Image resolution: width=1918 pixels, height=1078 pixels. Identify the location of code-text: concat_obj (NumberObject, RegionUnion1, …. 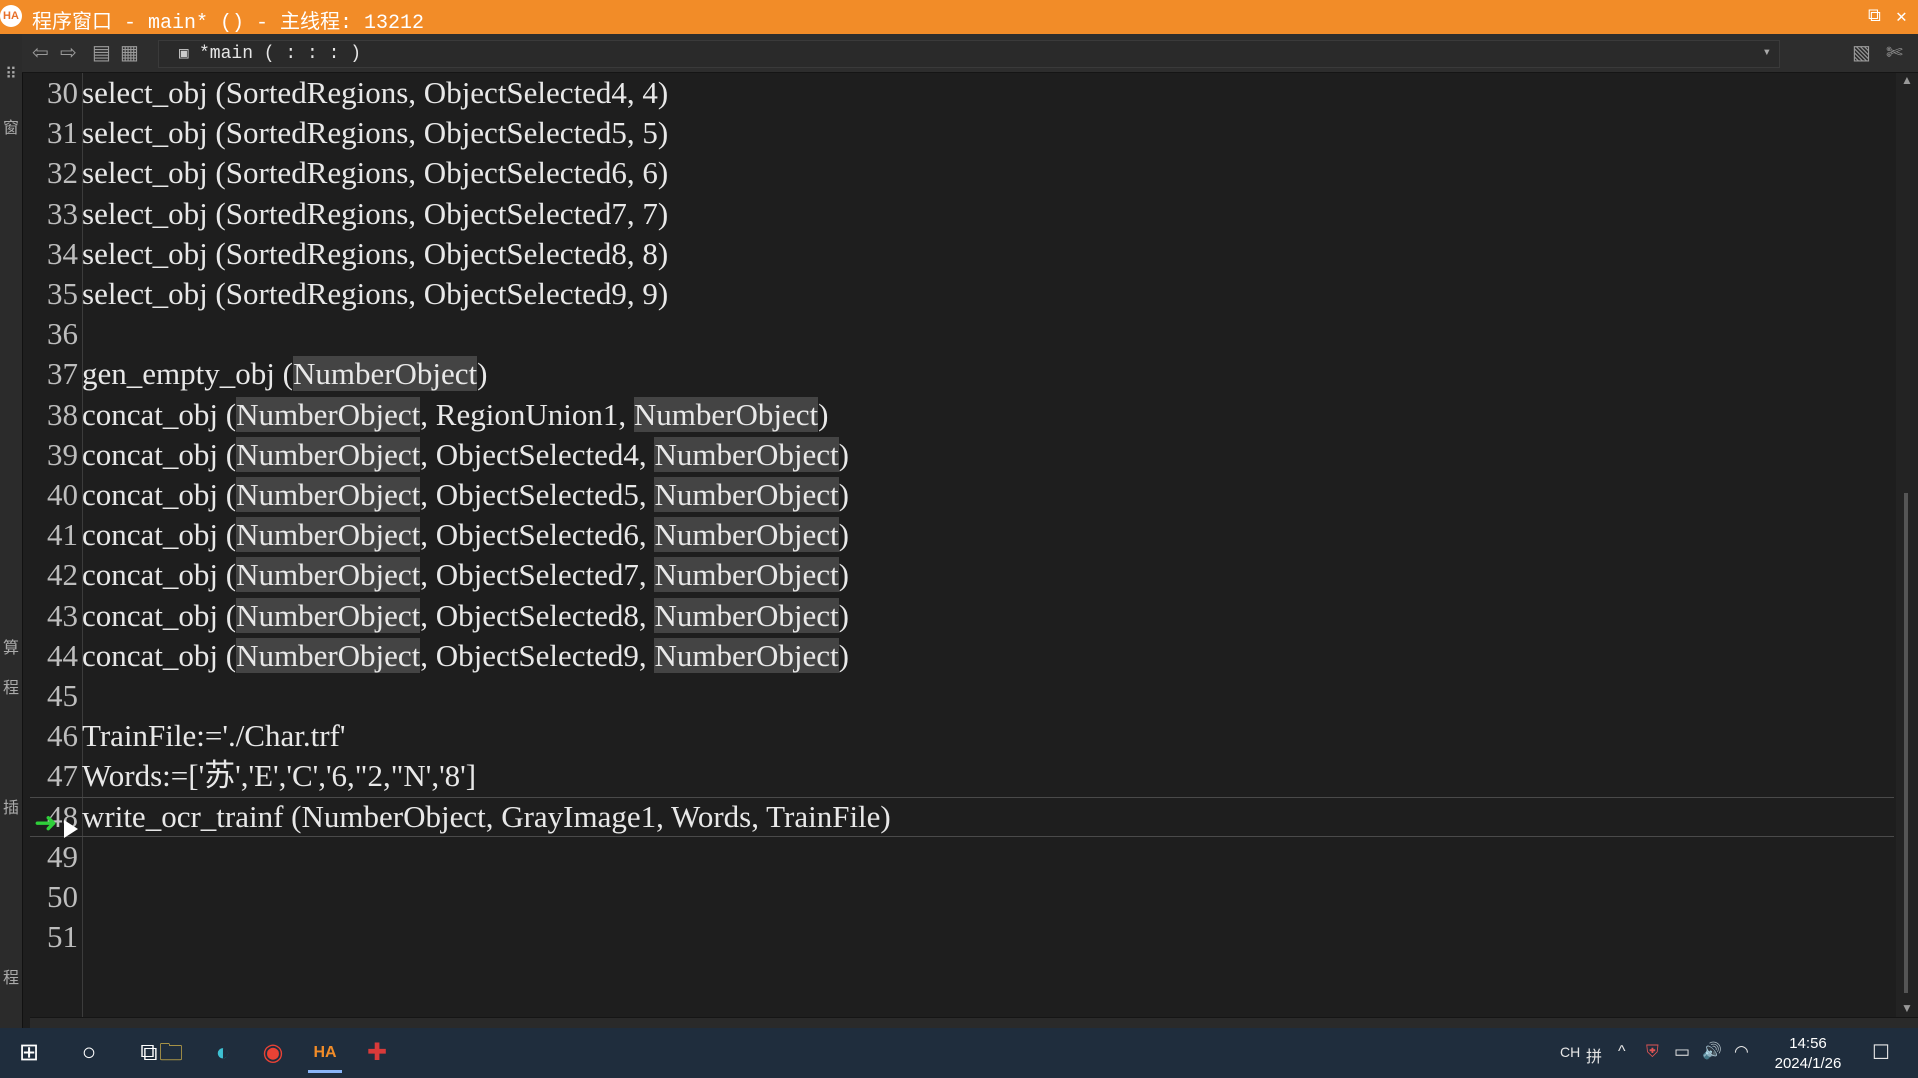
(455, 415).